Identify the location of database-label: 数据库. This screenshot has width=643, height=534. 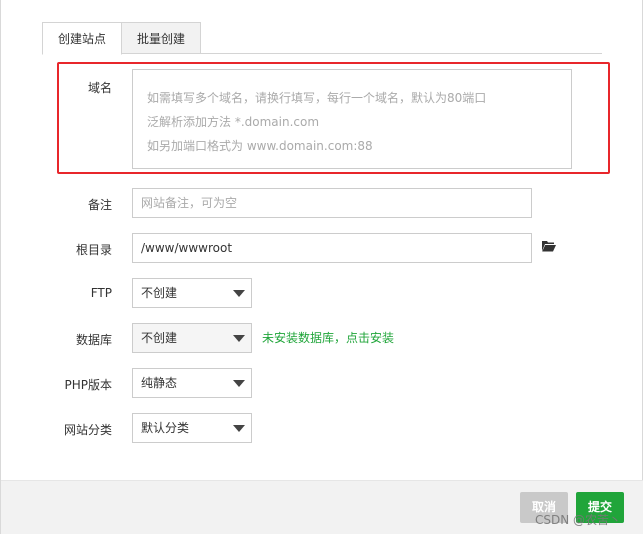
(93, 340).